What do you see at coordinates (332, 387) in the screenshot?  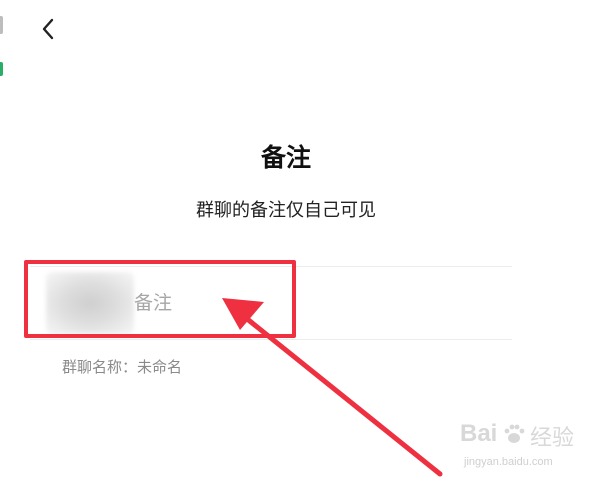 I see `annotation-arrow` at bounding box center [332, 387].